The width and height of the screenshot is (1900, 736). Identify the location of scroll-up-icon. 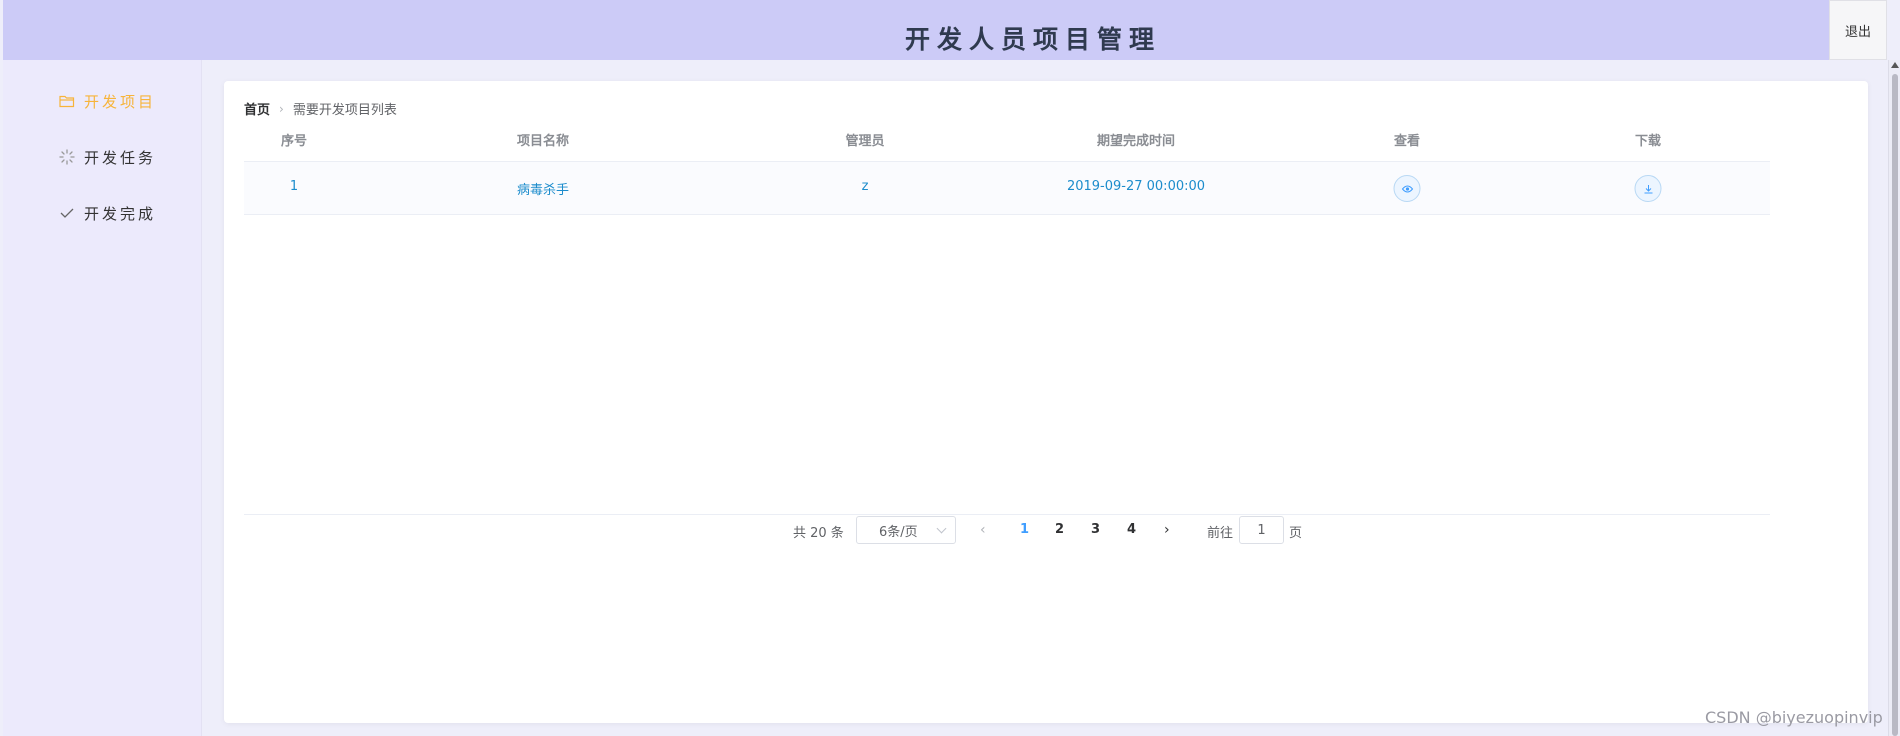
(1895, 65).